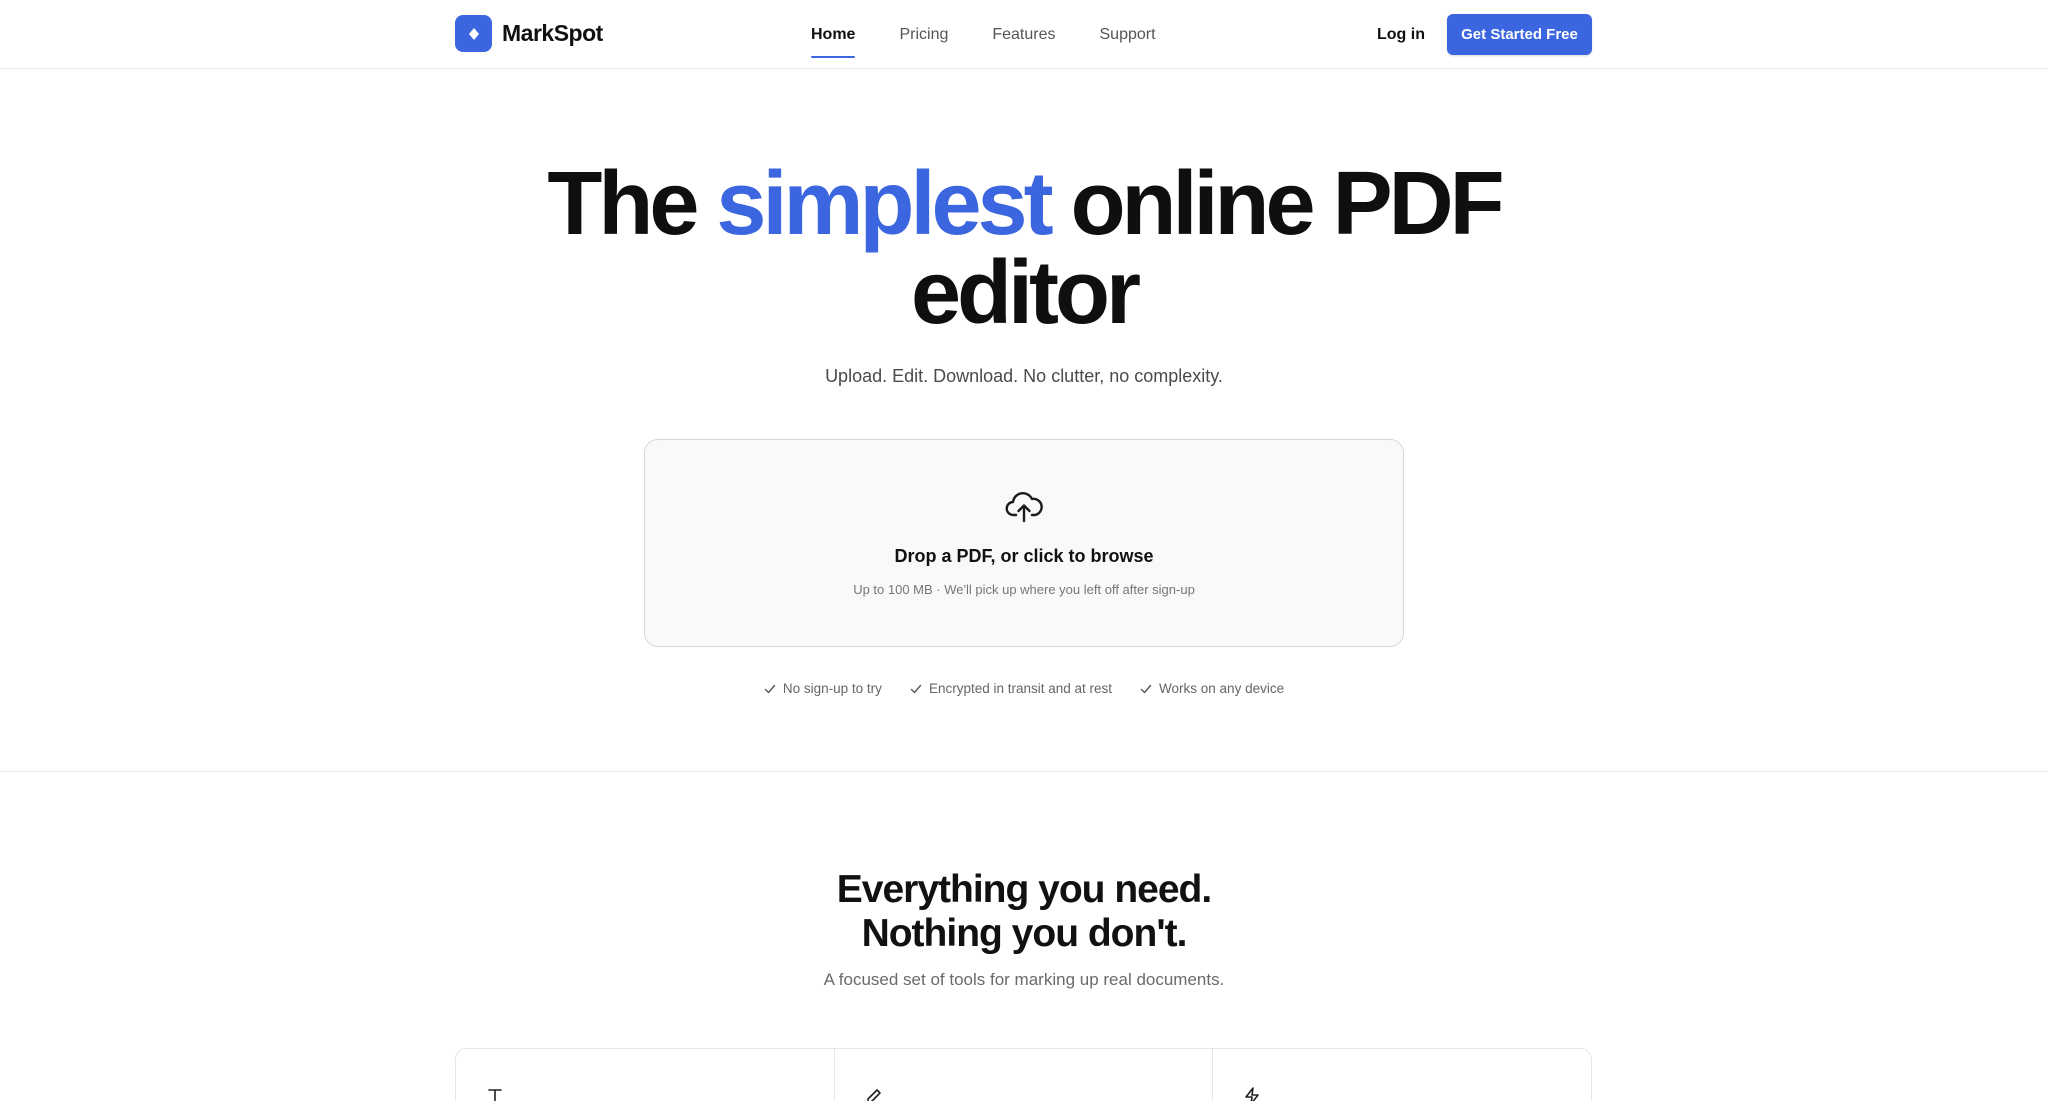 The height and width of the screenshot is (1101, 2048). I want to click on assurance-item: No sign-up to try, so click(823, 688).